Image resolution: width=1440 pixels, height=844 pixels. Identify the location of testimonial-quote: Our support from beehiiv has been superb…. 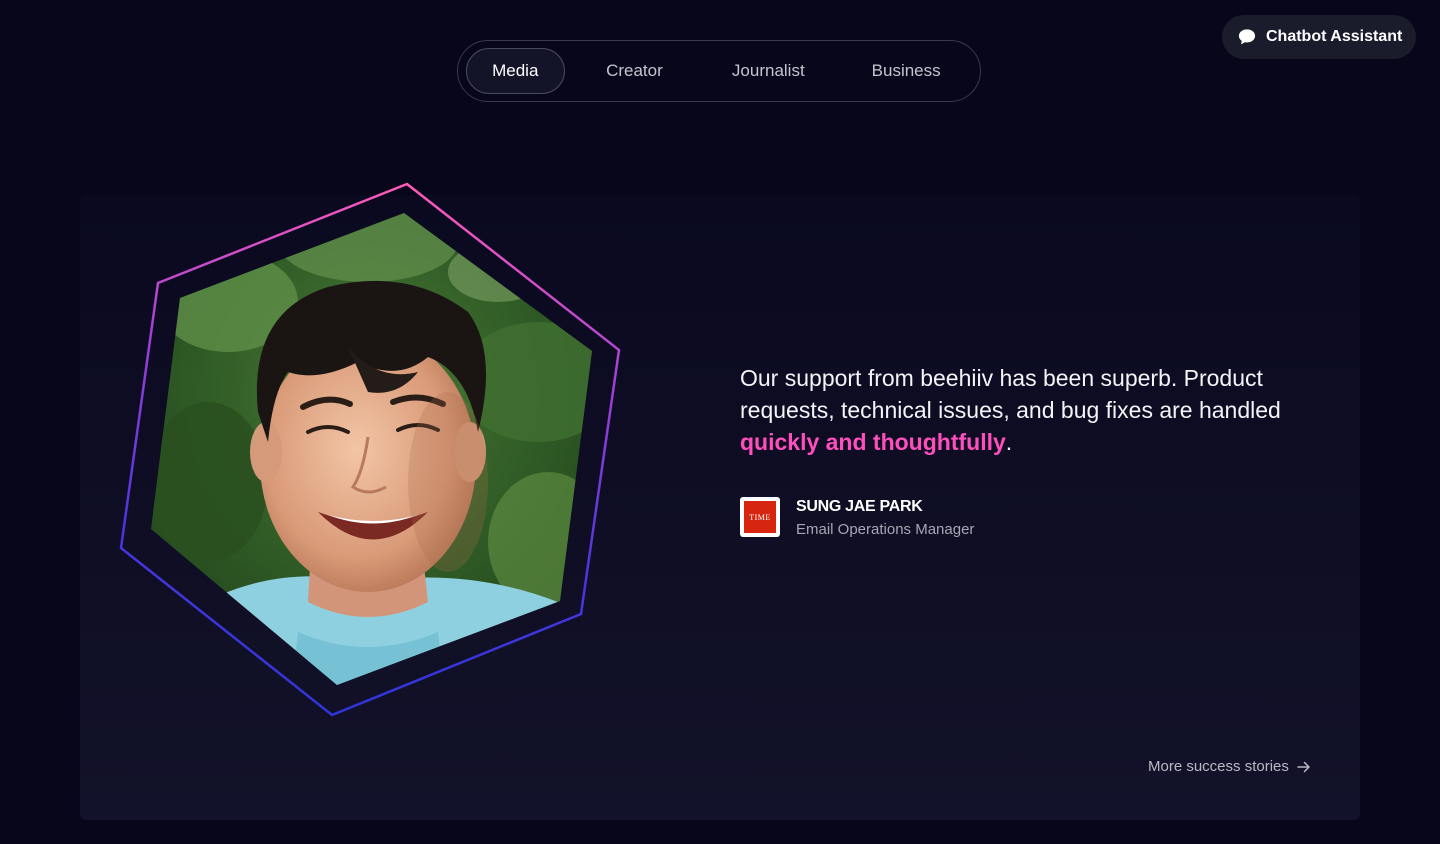
(1040, 410).